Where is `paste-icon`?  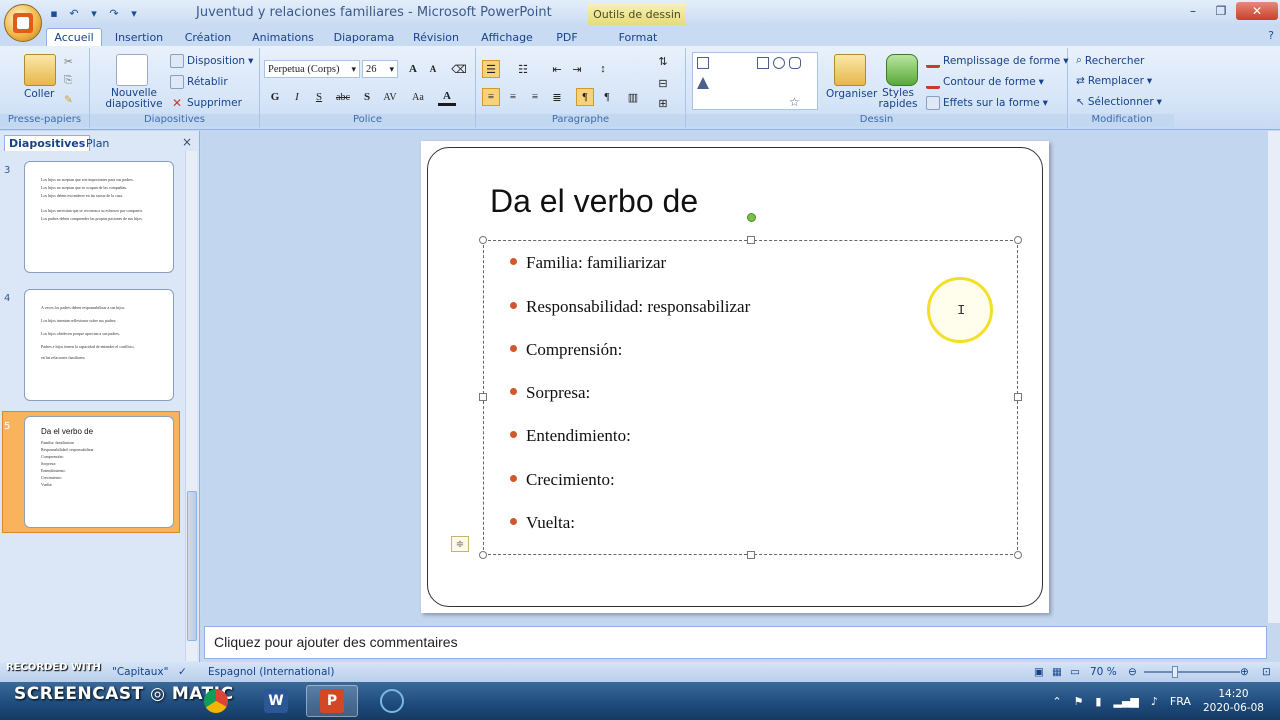 paste-icon is located at coordinates (40, 70).